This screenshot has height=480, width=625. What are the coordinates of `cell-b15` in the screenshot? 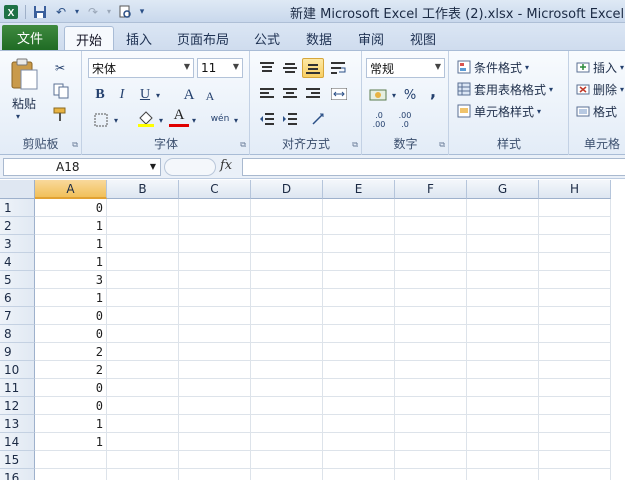 It's located at (143, 460).